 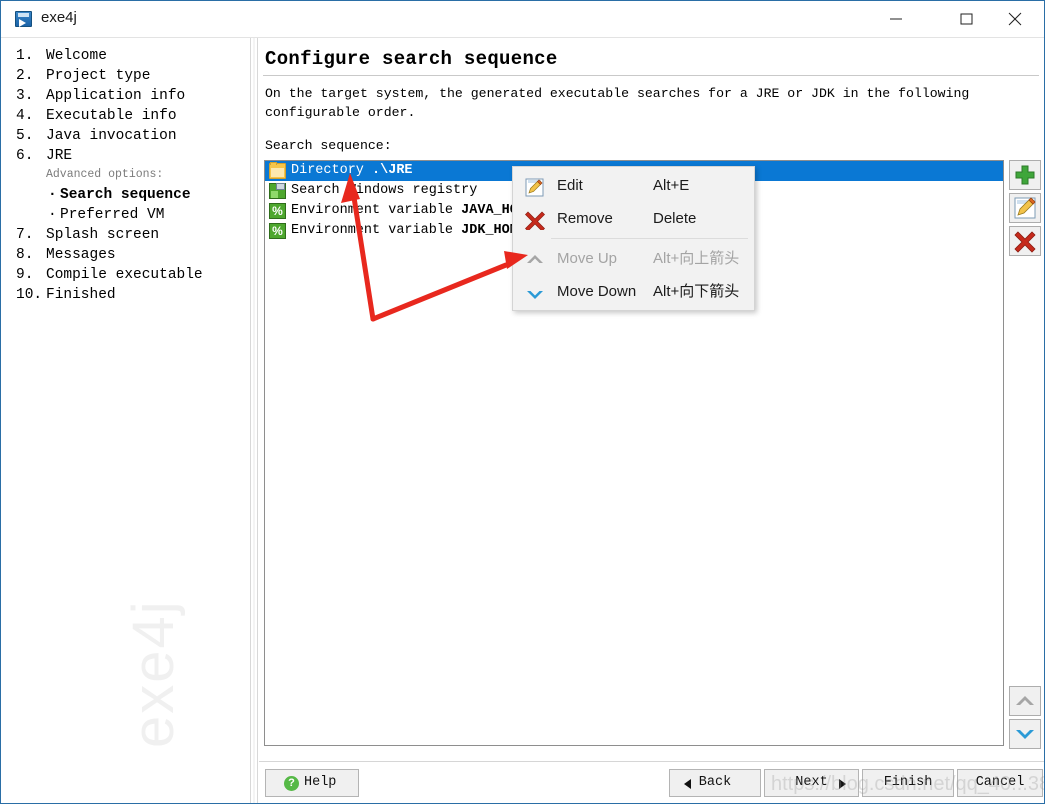 What do you see at coordinates (585, 218) in the screenshot?
I see `context-menu-item-label: Remove` at bounding box center [585, 218].